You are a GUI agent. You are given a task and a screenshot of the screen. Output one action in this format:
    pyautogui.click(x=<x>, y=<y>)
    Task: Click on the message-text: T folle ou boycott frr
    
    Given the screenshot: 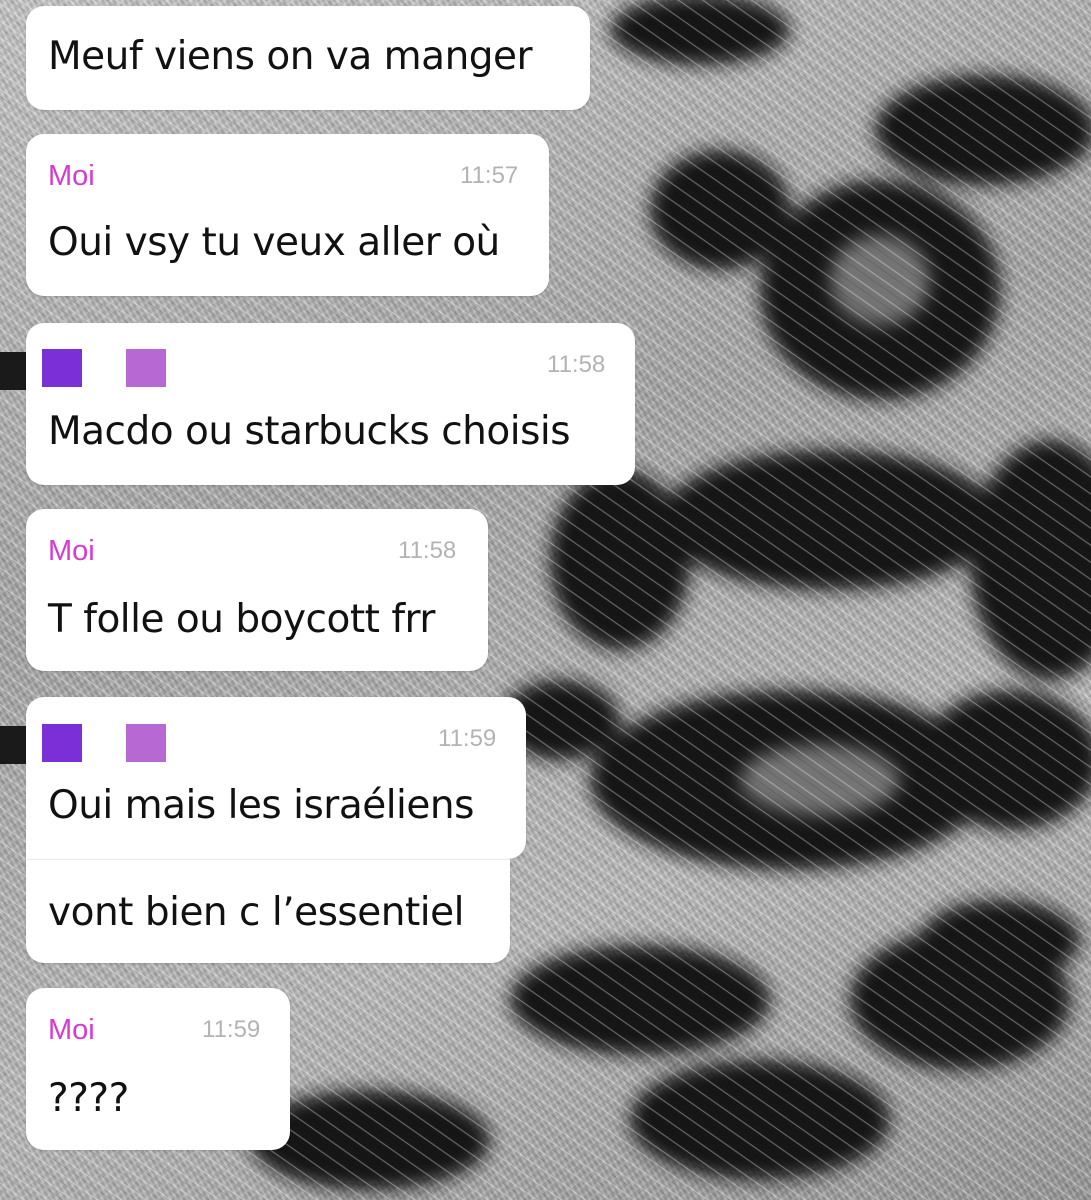 What is the action you would take?
    pyautogui.click(x=241, y=619)
    